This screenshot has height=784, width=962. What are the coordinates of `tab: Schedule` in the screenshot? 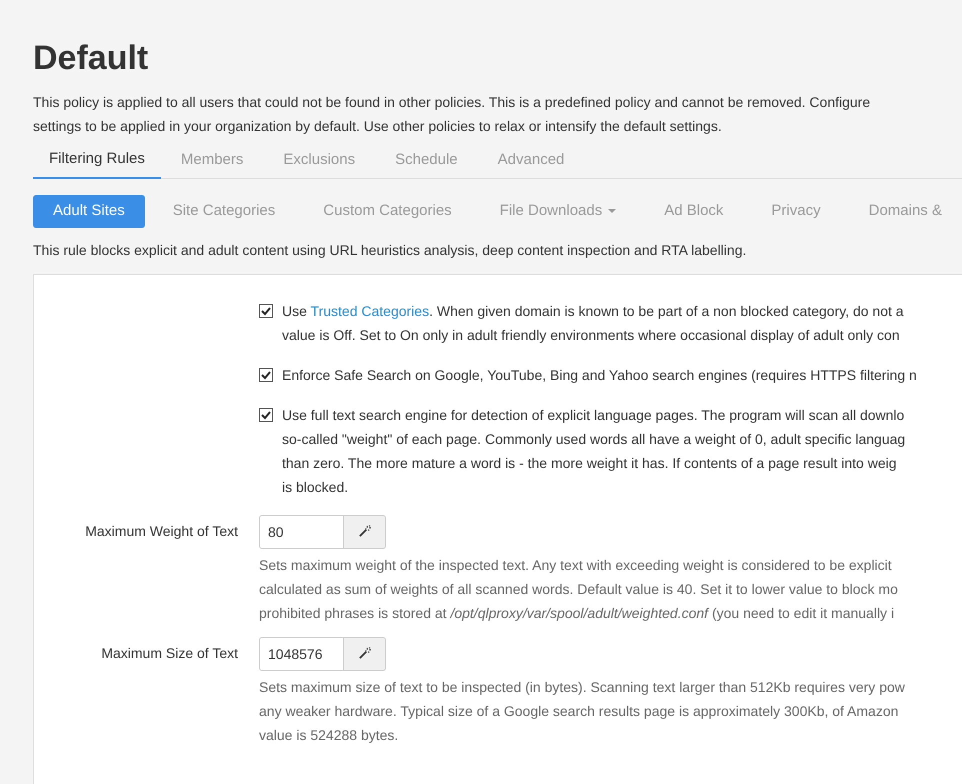 It's located at (426, 163).